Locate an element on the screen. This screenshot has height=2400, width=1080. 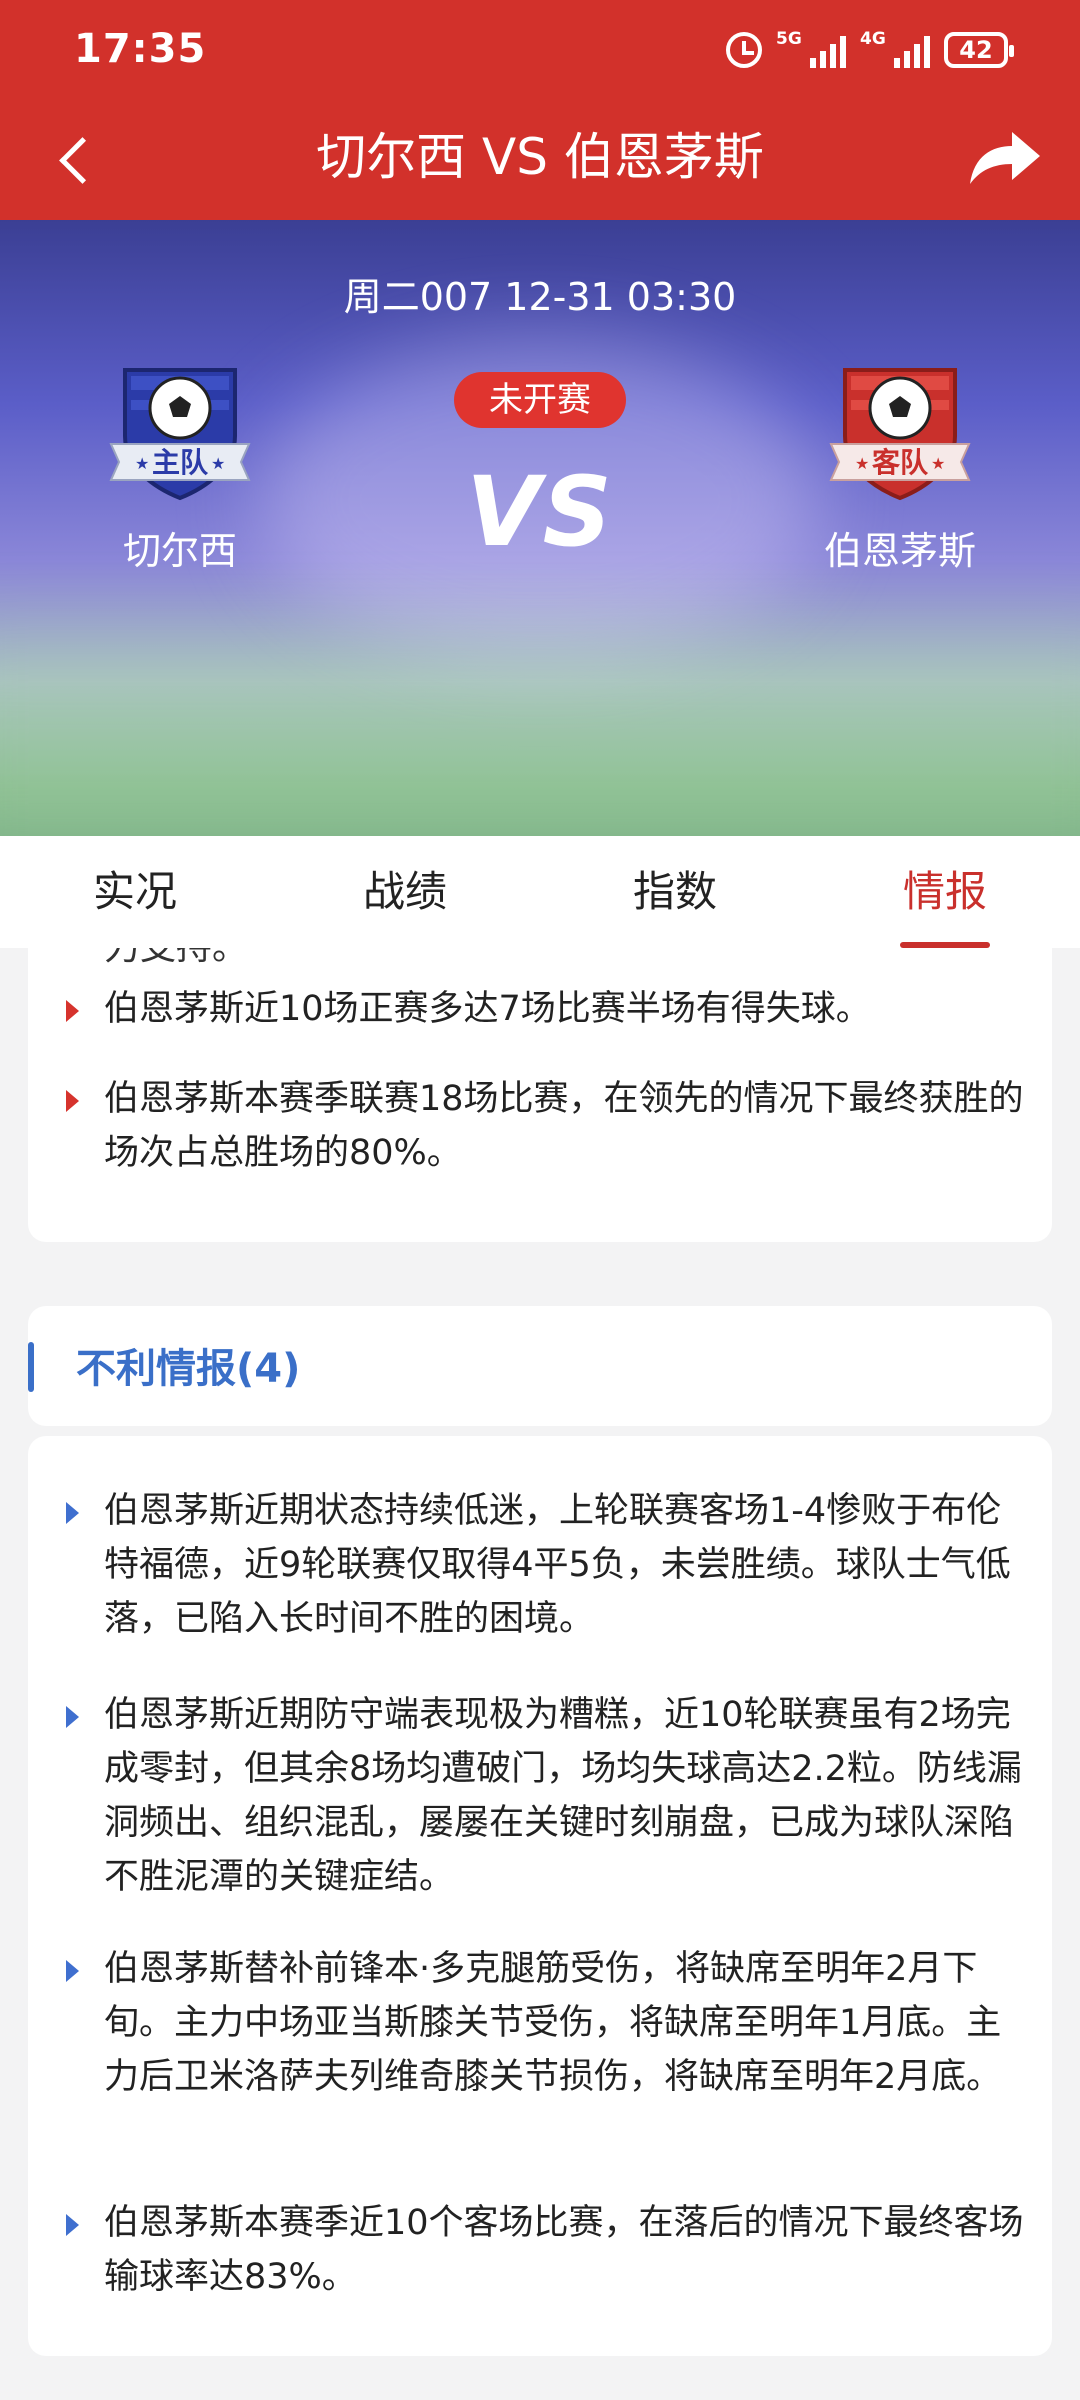
tab-record: 战绩 is located at coordinates (405, 892).